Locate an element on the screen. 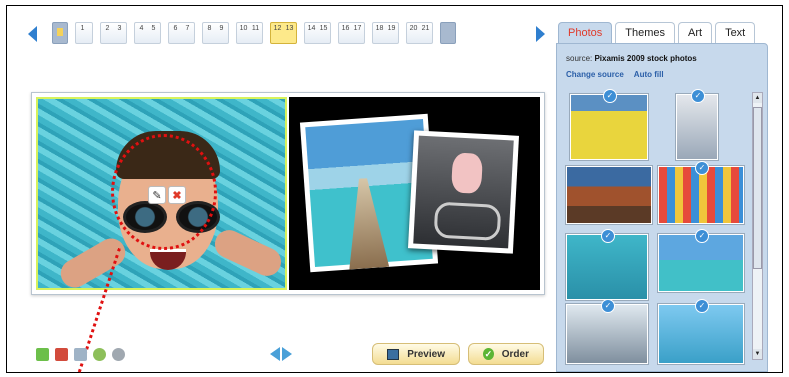  scroll-thumb is located at coordinates (757, 188).